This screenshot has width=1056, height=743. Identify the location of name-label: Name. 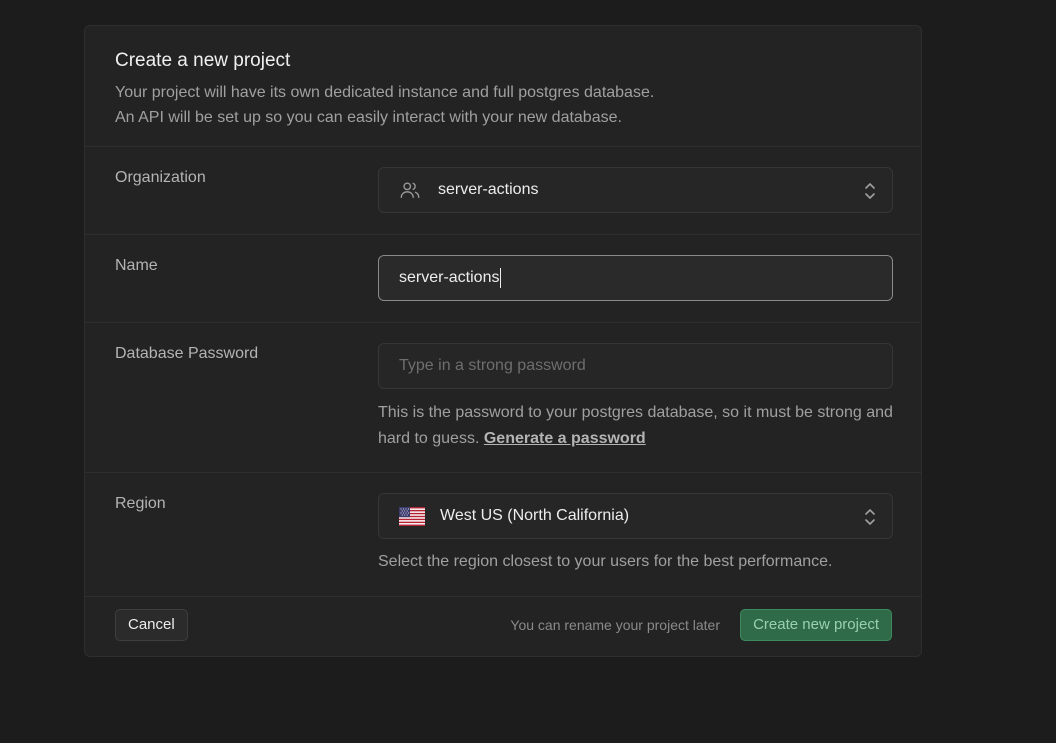
(136, 265).